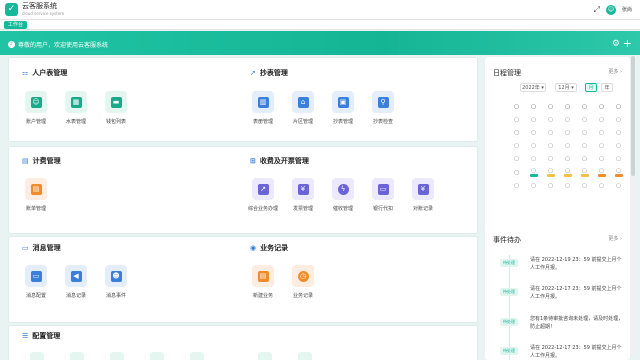 This screenshot has height=360, width=640. What do you see at coordinates (157, 356) in the screenshot?
I see `config-item-4-icon` at bounding box center [157, 356].